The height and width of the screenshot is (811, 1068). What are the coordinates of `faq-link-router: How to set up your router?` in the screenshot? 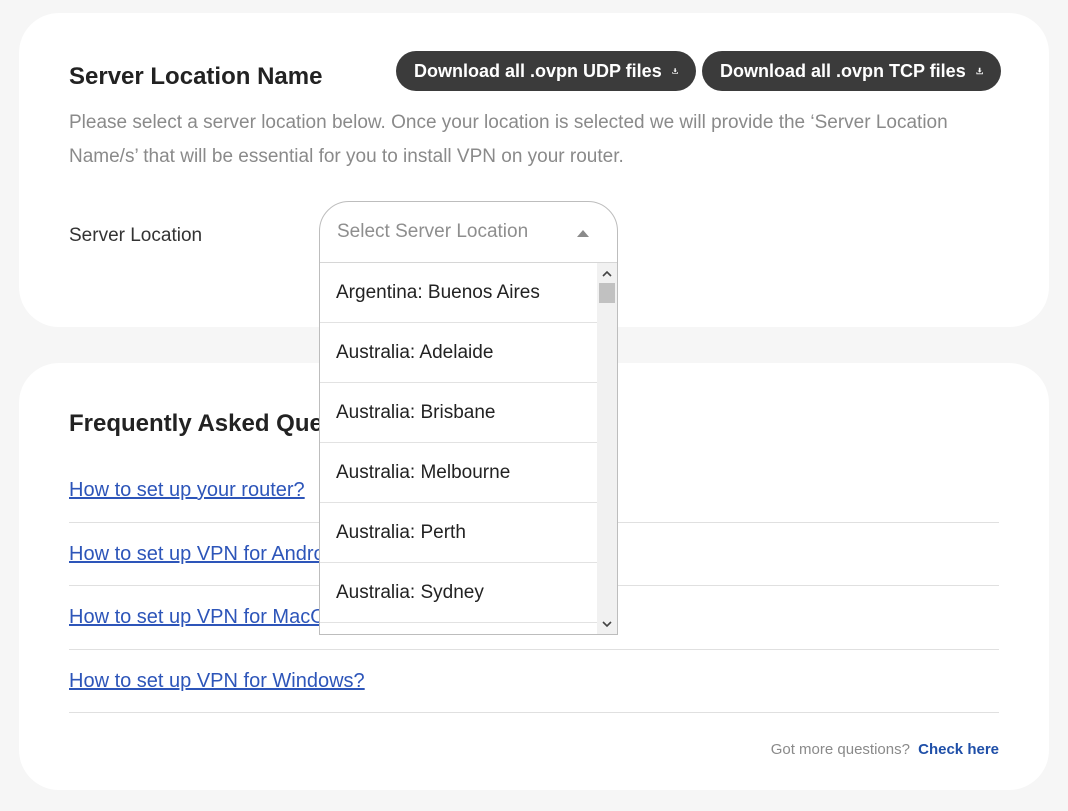 It's located at (187, 490).